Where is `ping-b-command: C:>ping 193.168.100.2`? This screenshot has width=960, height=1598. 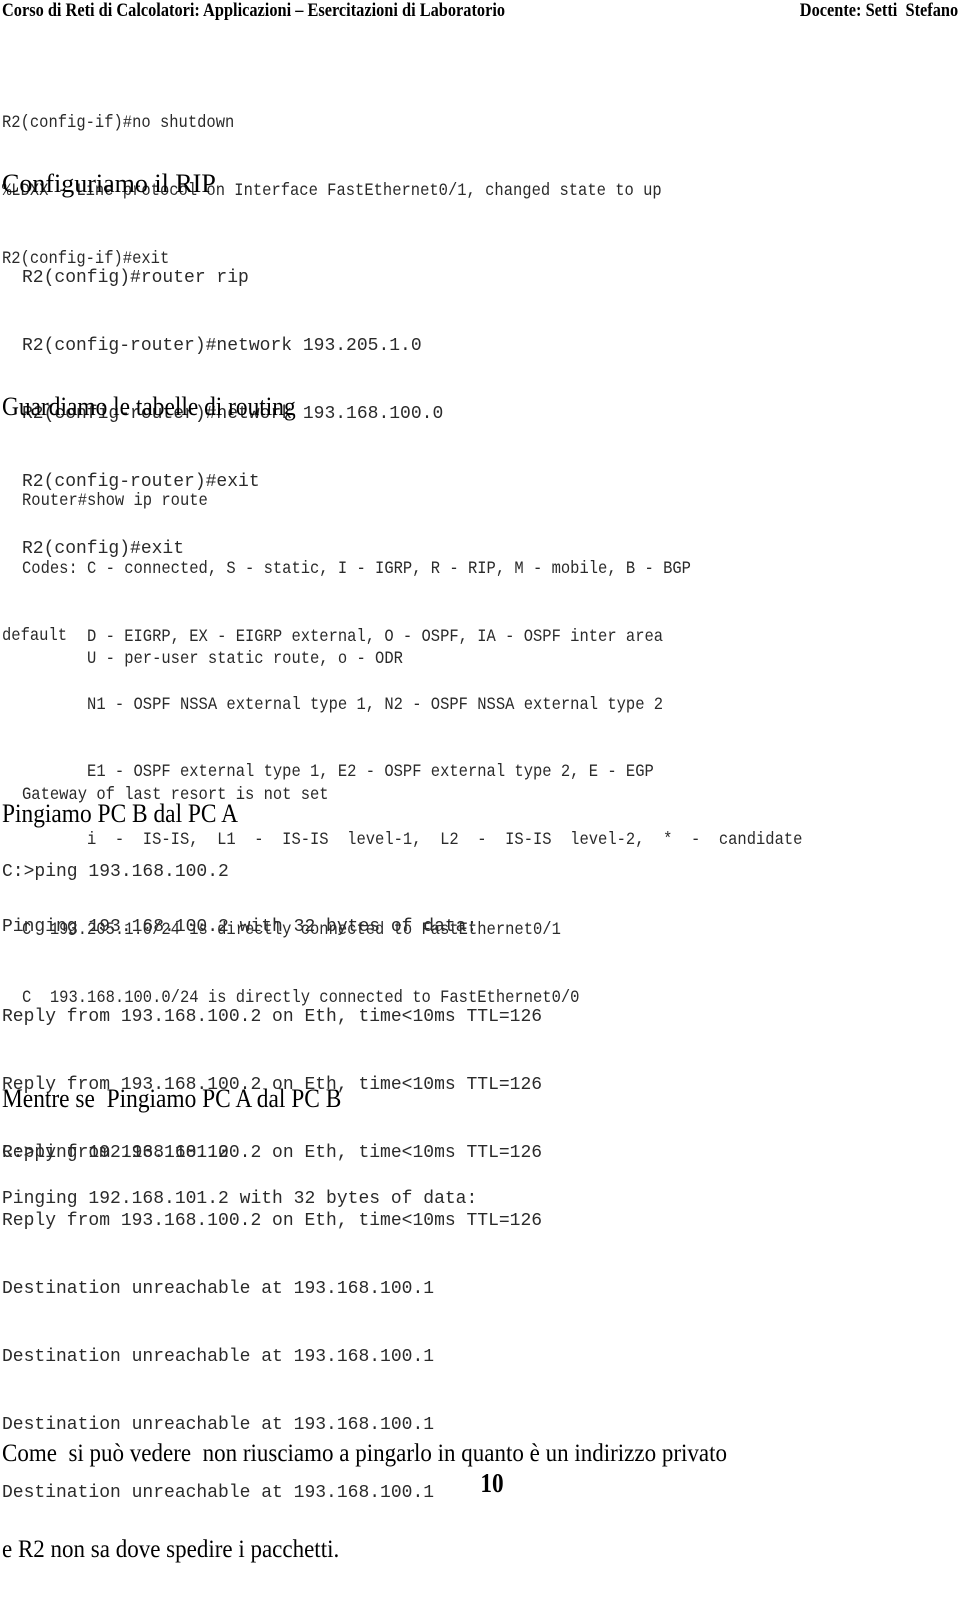 ping-b-command: C:>ping 193.168.100.2 is located at coordinates (115, 872).